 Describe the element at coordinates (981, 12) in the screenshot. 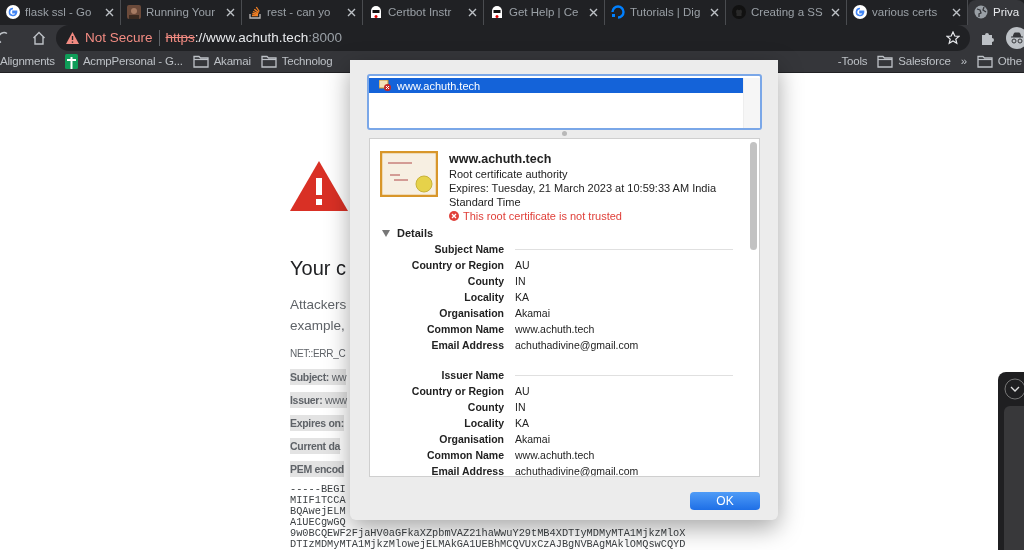

I see `globe-icon` at that location.